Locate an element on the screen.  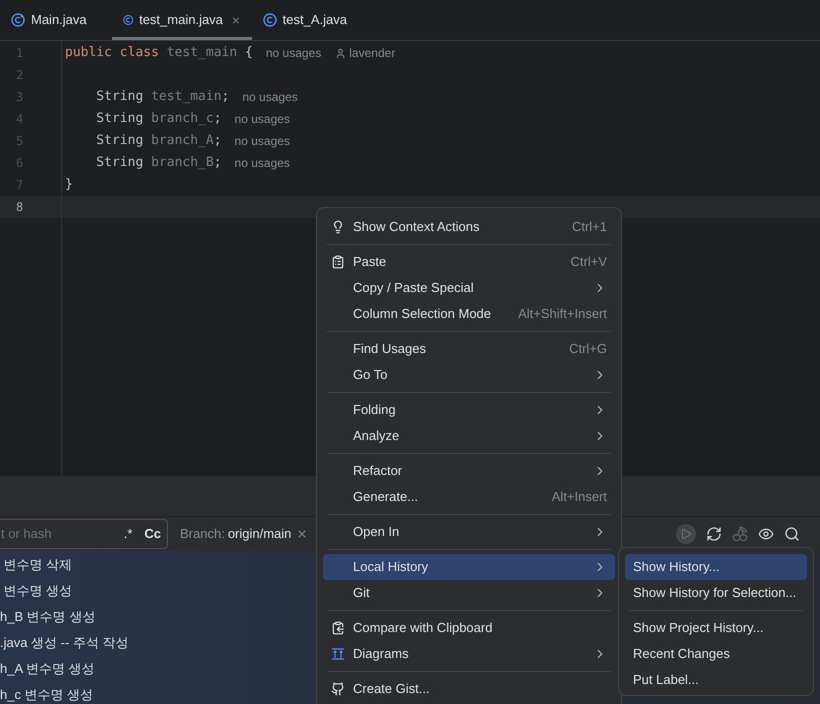
search-icon is located at coordinates (792, 534).